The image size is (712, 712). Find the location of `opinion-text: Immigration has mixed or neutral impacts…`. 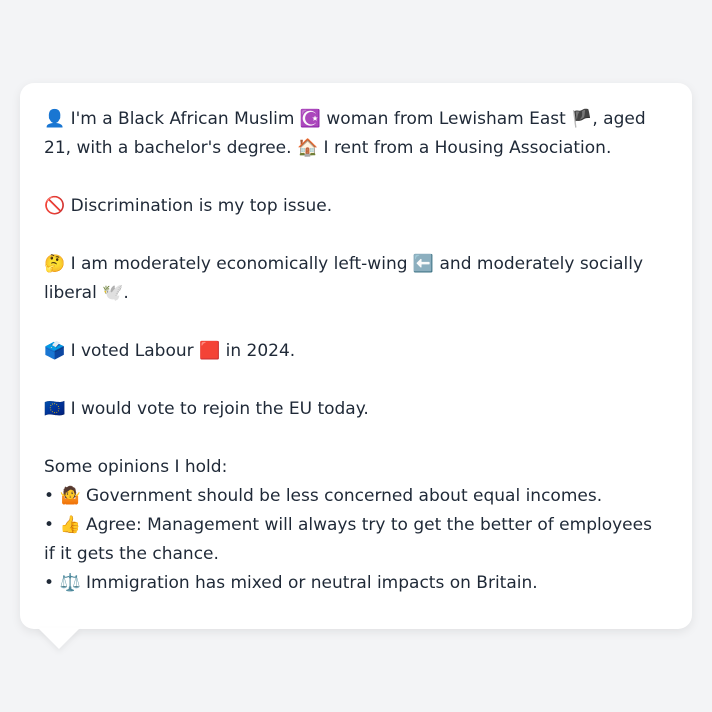

opinion-text: Immigration has mixed or neutral impacts… is located at coordinates (309, 583).